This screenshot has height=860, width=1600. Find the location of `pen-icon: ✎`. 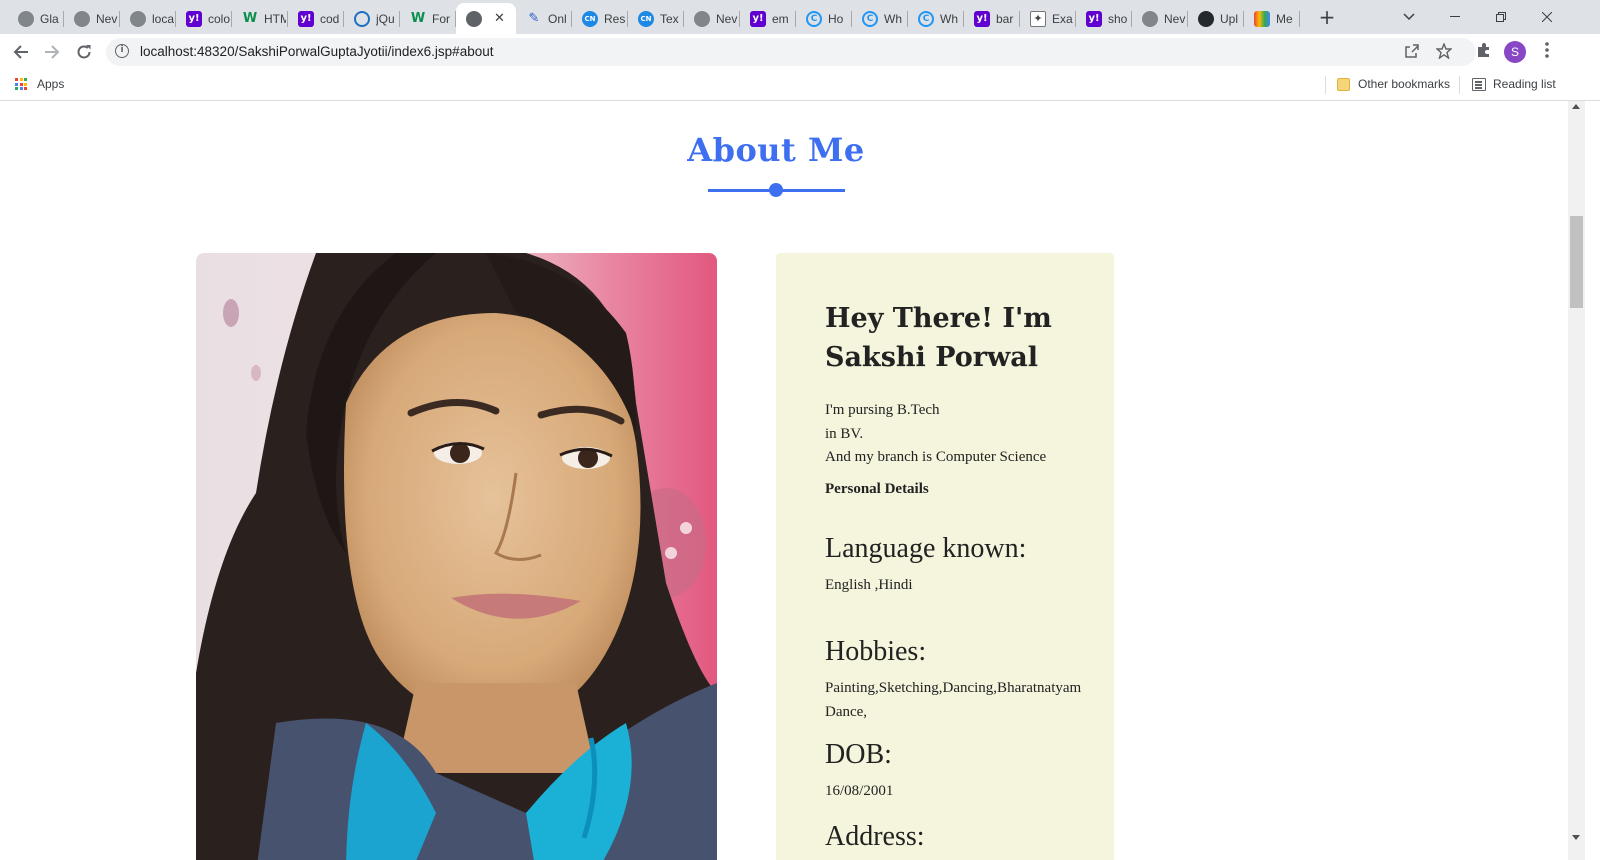

pen-icon: ✎ is located at coordinates (534, 18).